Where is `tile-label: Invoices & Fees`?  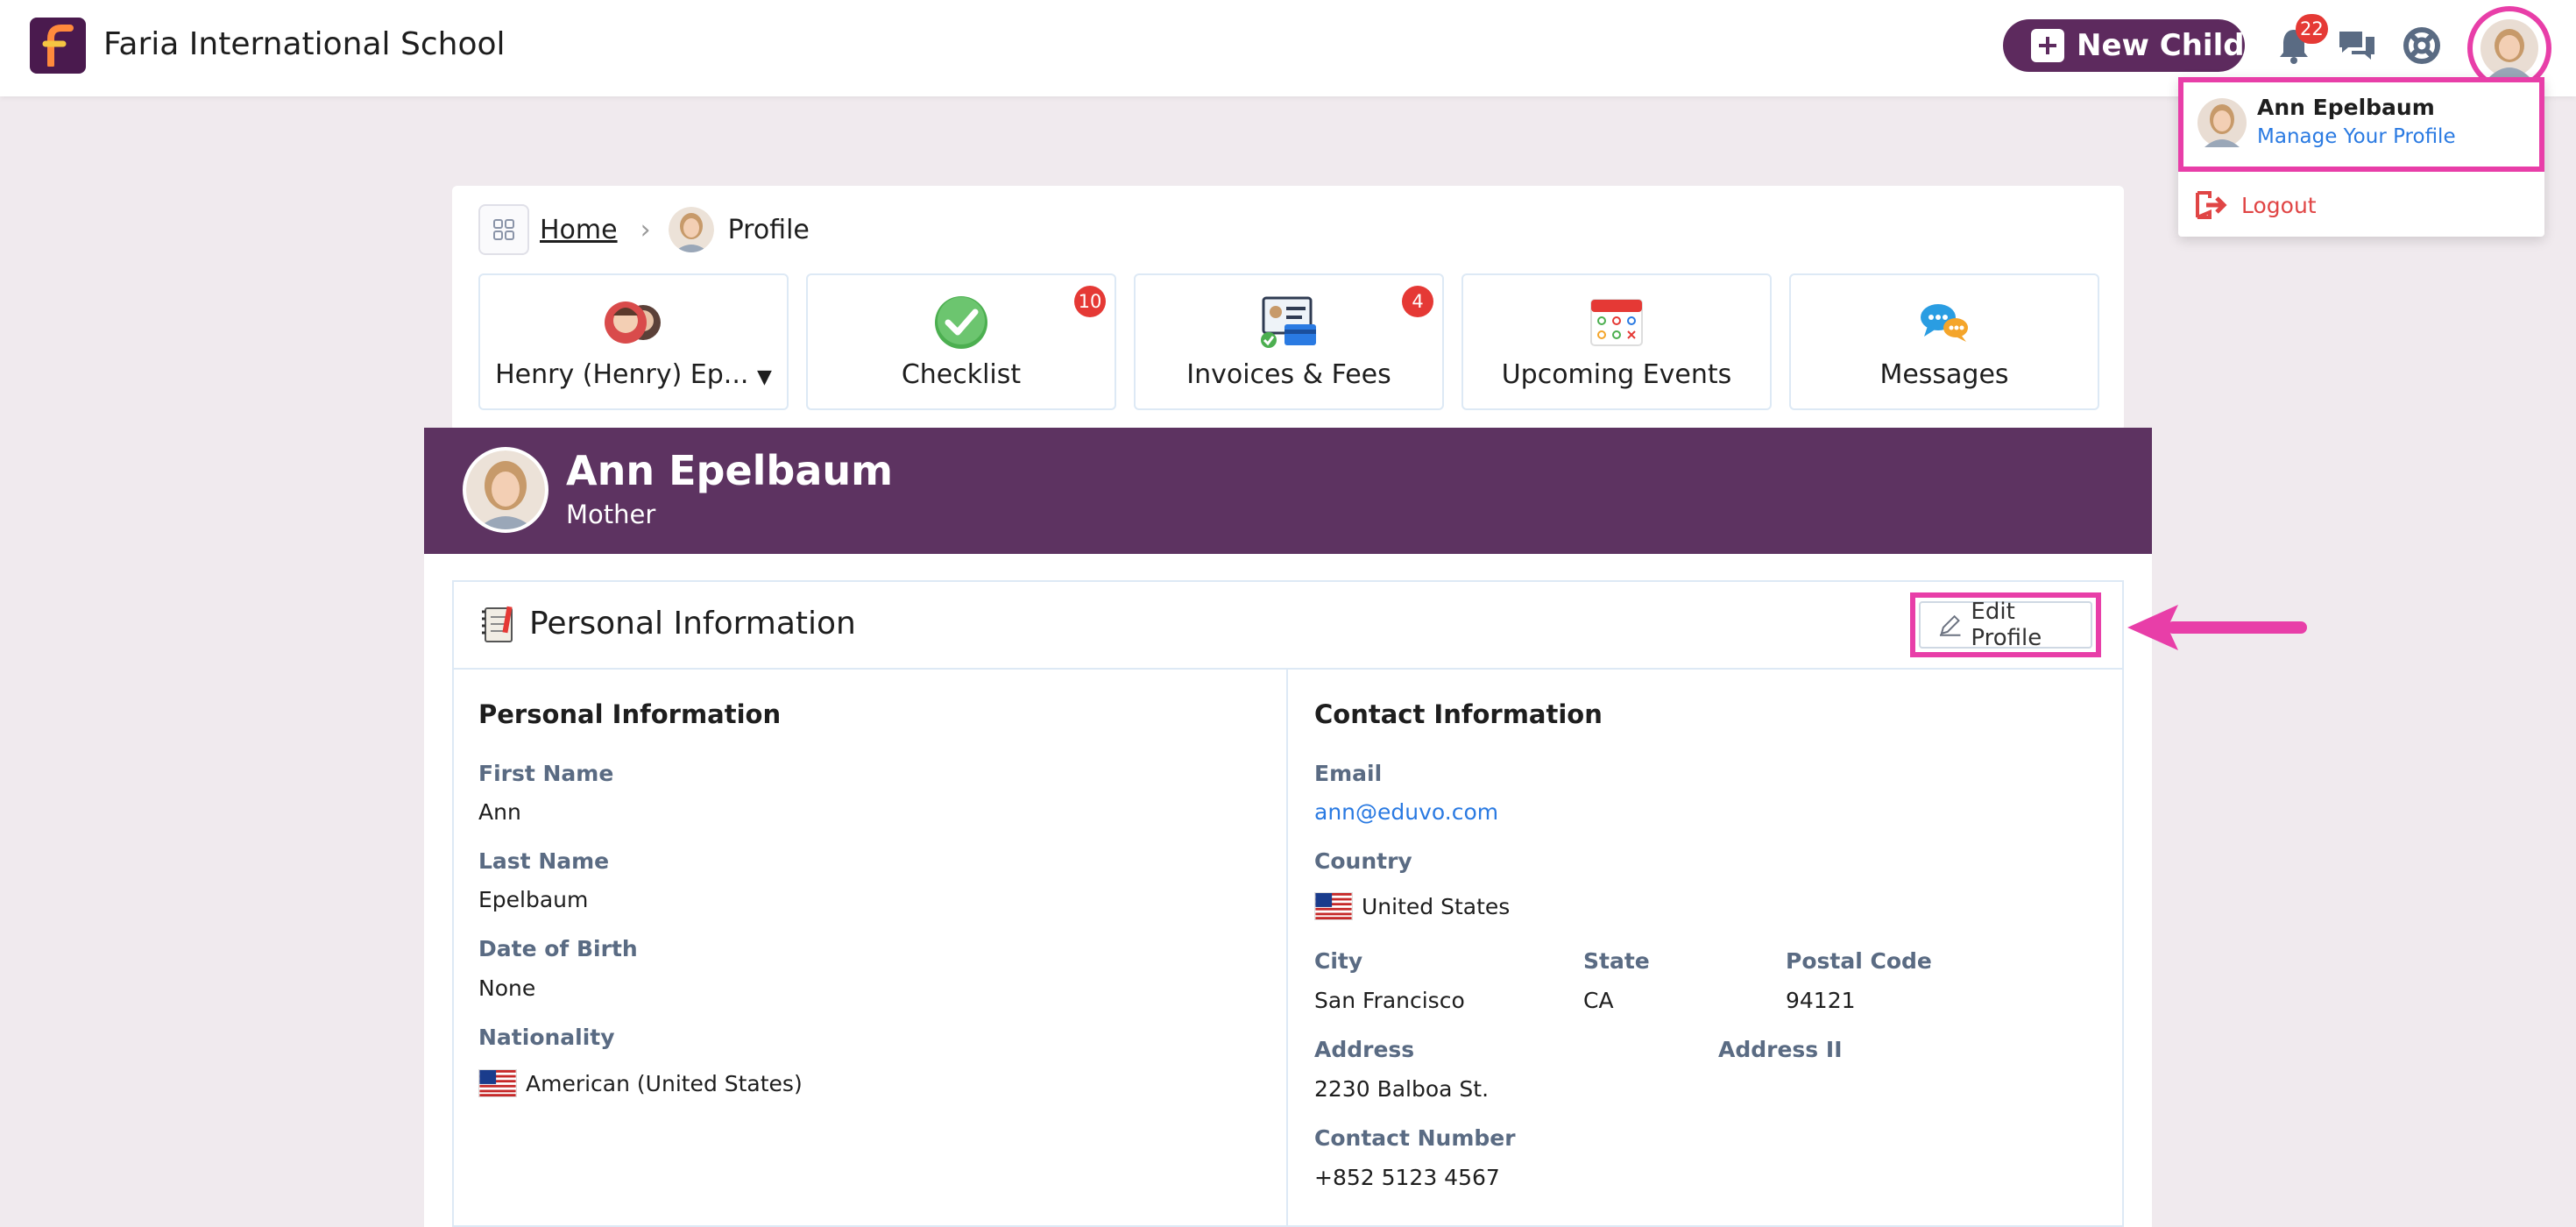 tile-label: Invoices & Fees is located at coordinates (1288, 374).